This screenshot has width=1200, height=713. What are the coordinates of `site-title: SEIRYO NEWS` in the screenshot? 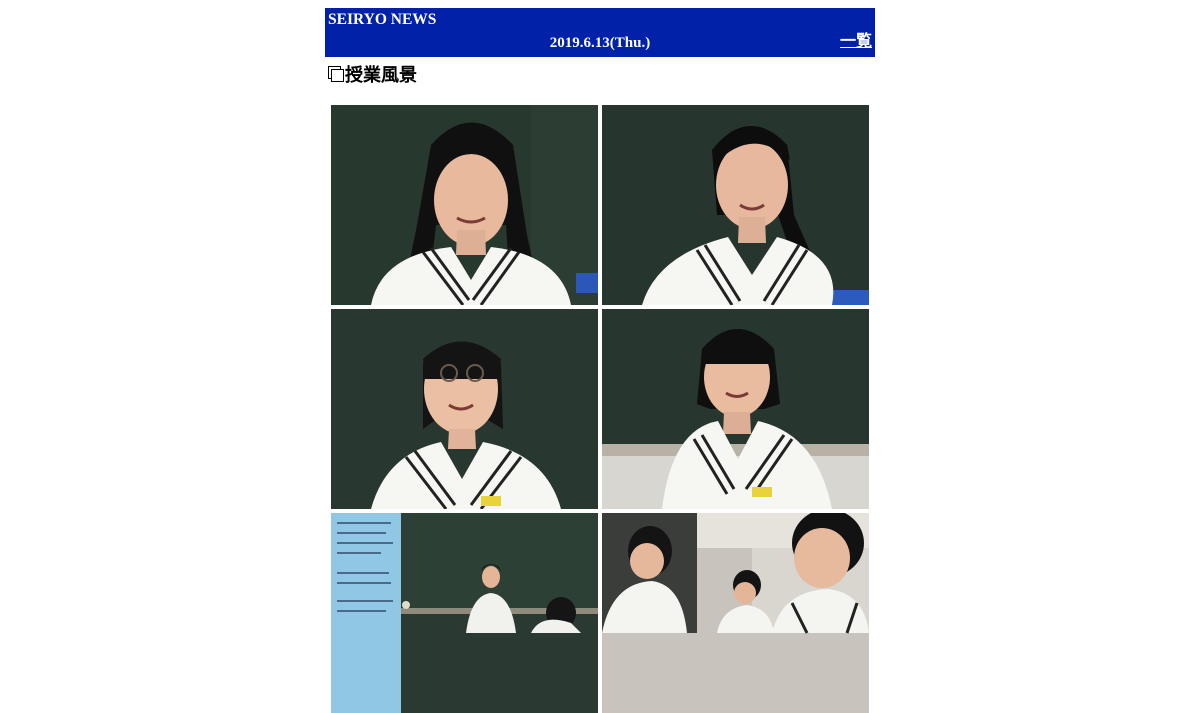 It's located at (382, 19).